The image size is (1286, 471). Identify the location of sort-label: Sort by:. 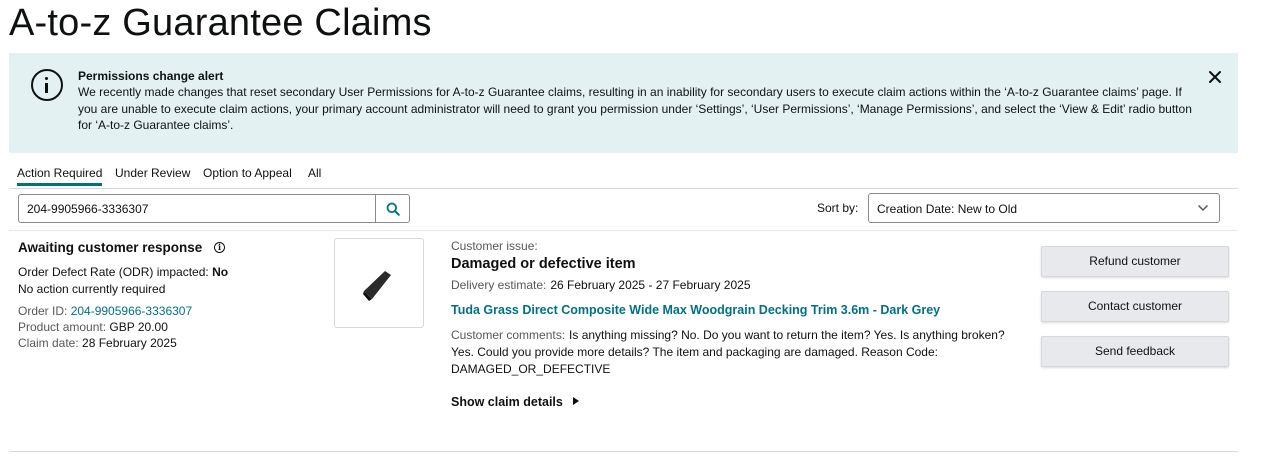
(838, 208).